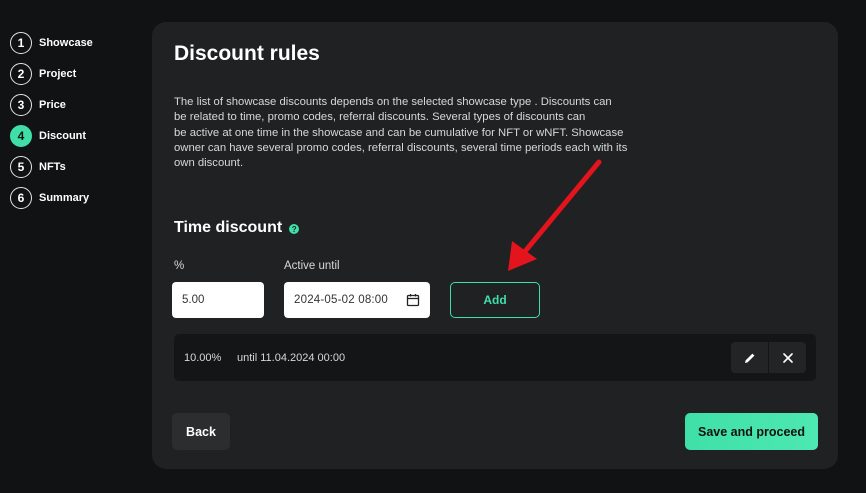  I want to click on step-showcase: 1 Showcase, so click(51, 42).